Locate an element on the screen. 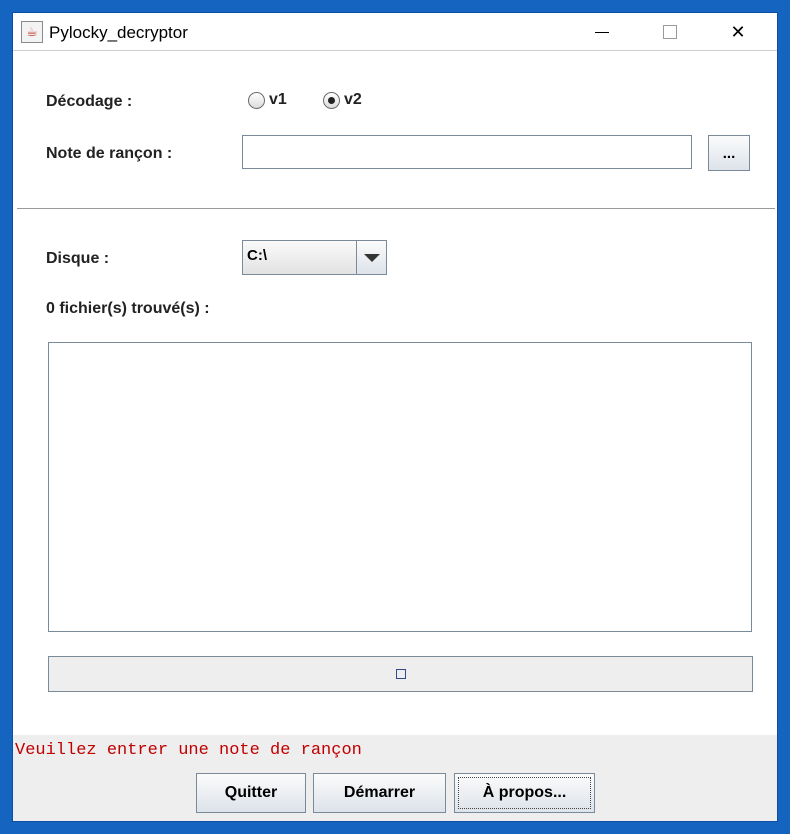 This screenshot has width=790, height=834. focus-ring is located at coordinates (524, 793).